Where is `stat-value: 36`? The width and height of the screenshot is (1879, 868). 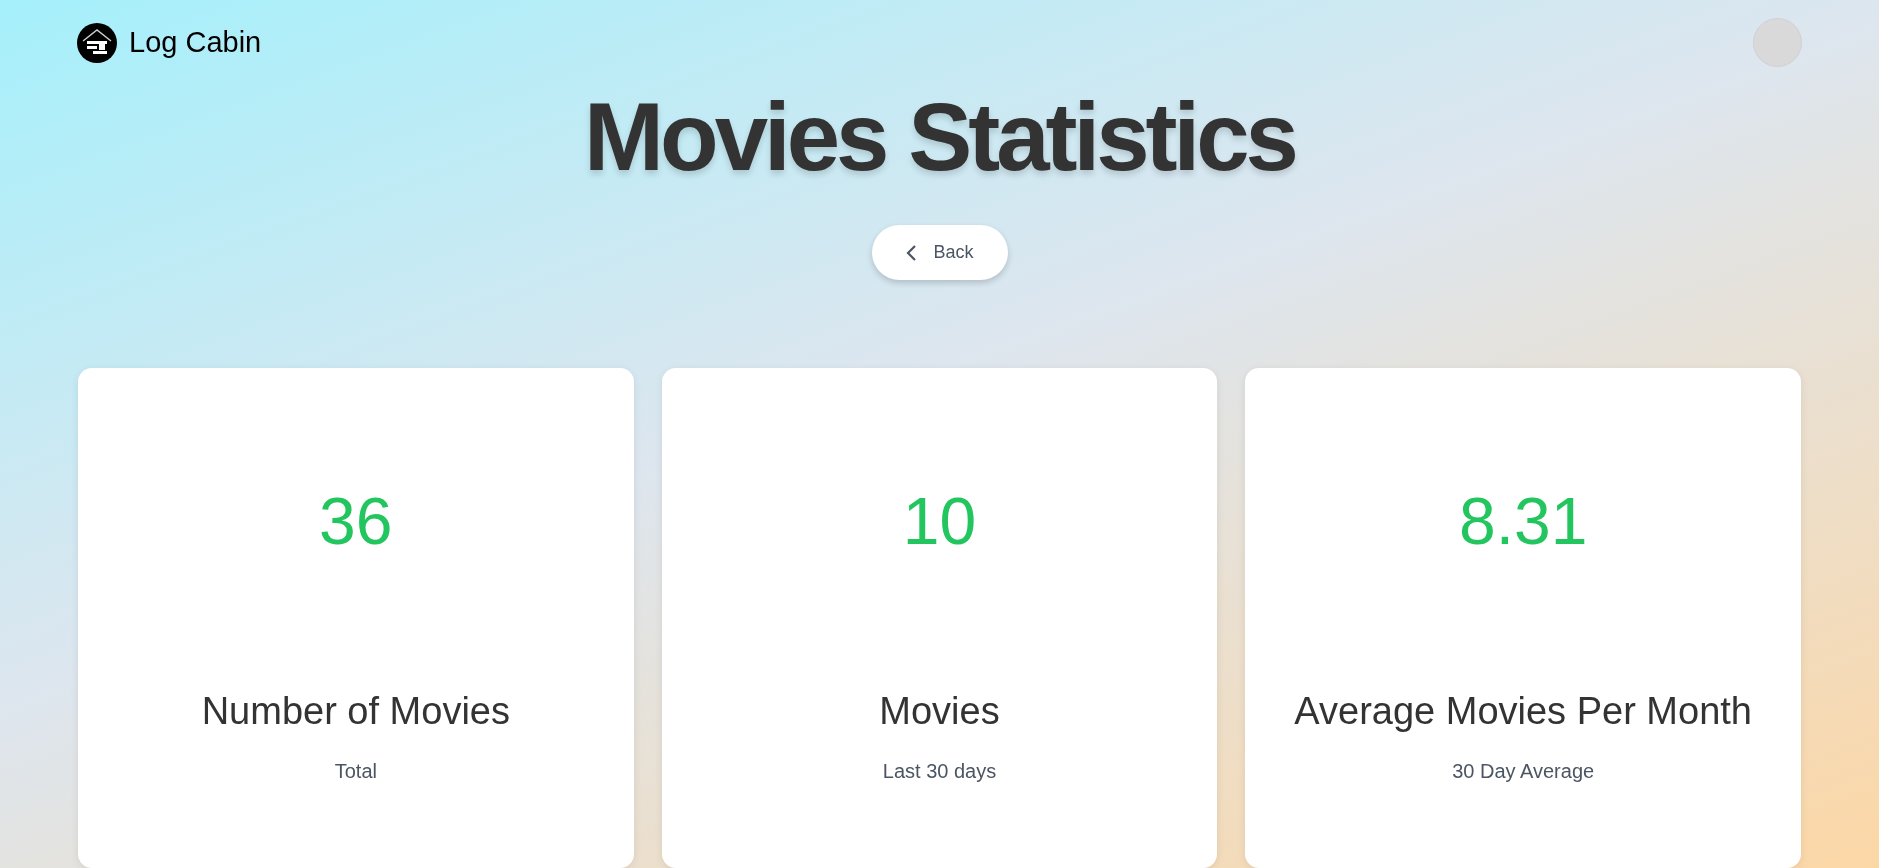 stat-value: 36 is located at coordinates (356, 521).